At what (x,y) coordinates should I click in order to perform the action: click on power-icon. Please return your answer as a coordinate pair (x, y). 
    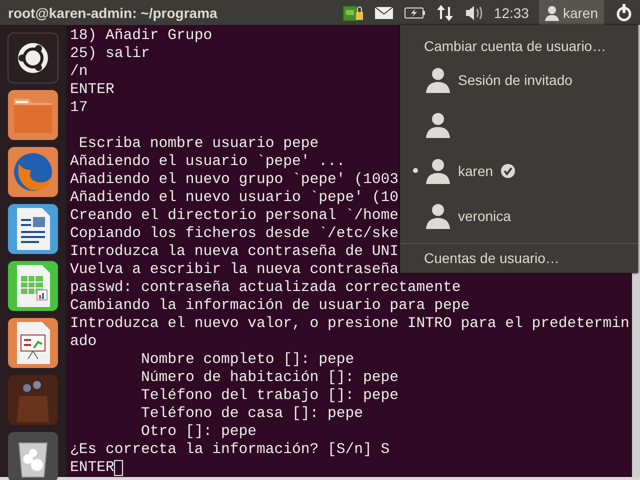
    Looking at the image, I should click on (624, 12).